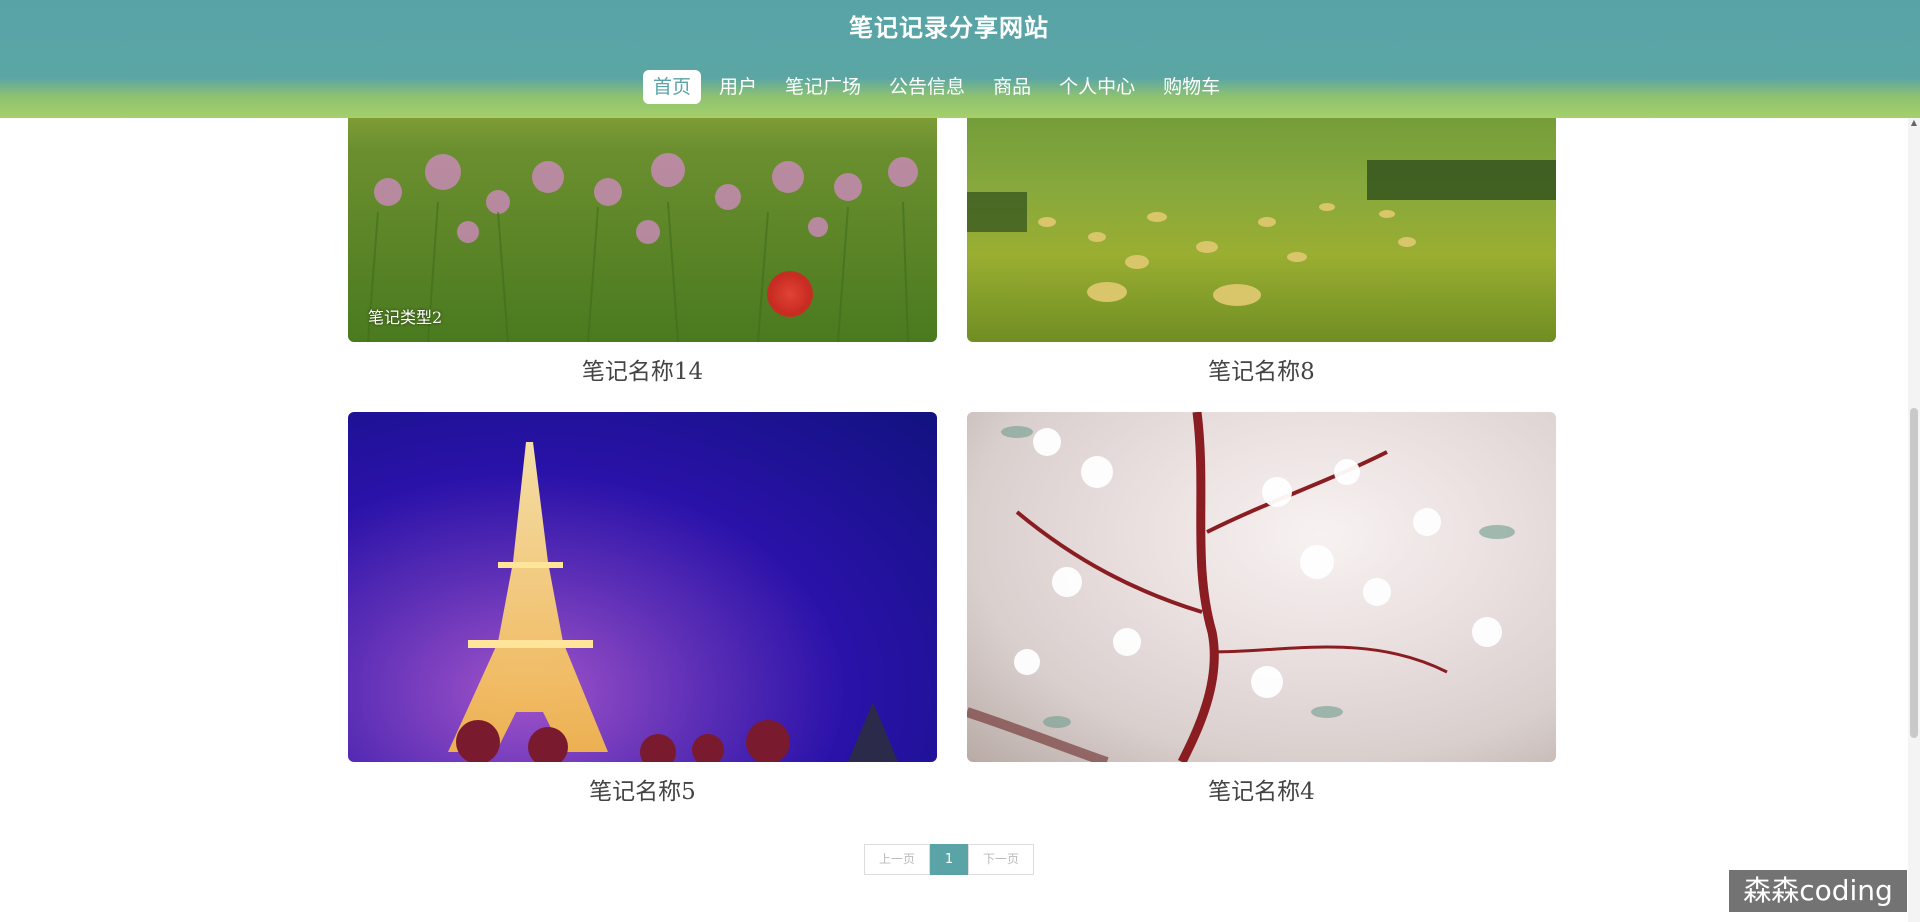 This screenshot has width=1920, height=922. What do you see at coordinates (1914, 123) in the screenshot?
I see `scroll-up-arrow-icon: ▲` at bounding box center [1914, 123].